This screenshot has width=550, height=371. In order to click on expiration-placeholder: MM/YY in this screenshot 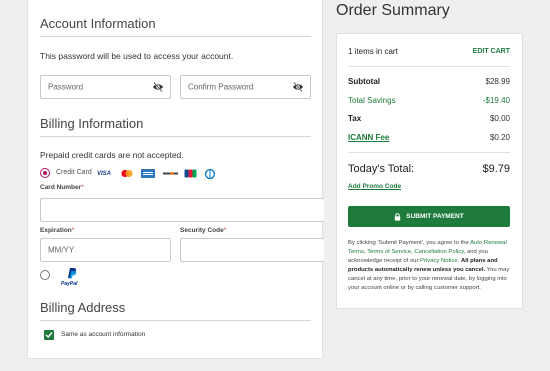, I will do `click(61, 250)`.